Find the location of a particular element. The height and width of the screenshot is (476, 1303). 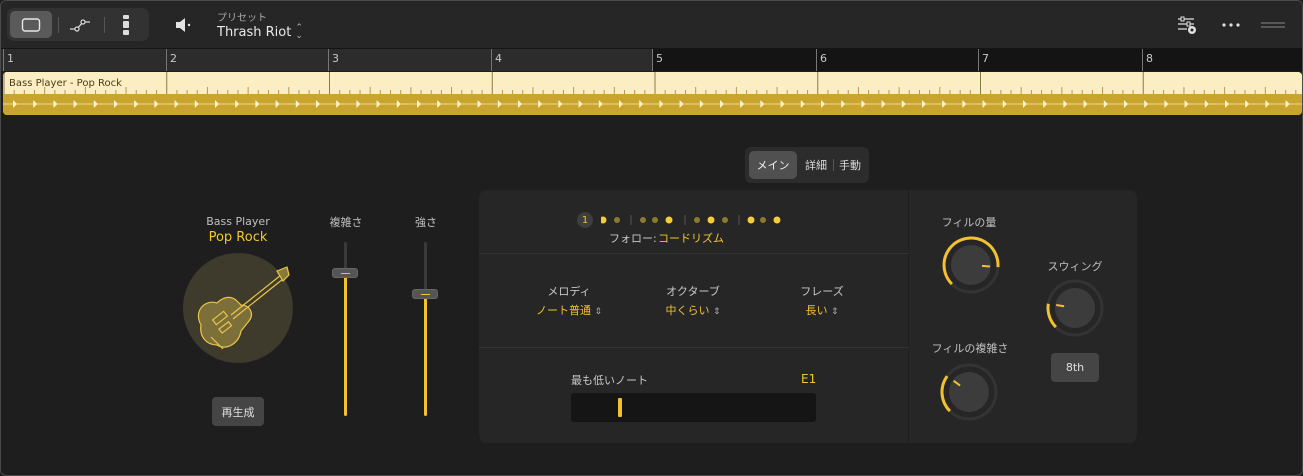

regenerate-button: 再生成 is located at coordinates (238, 411).